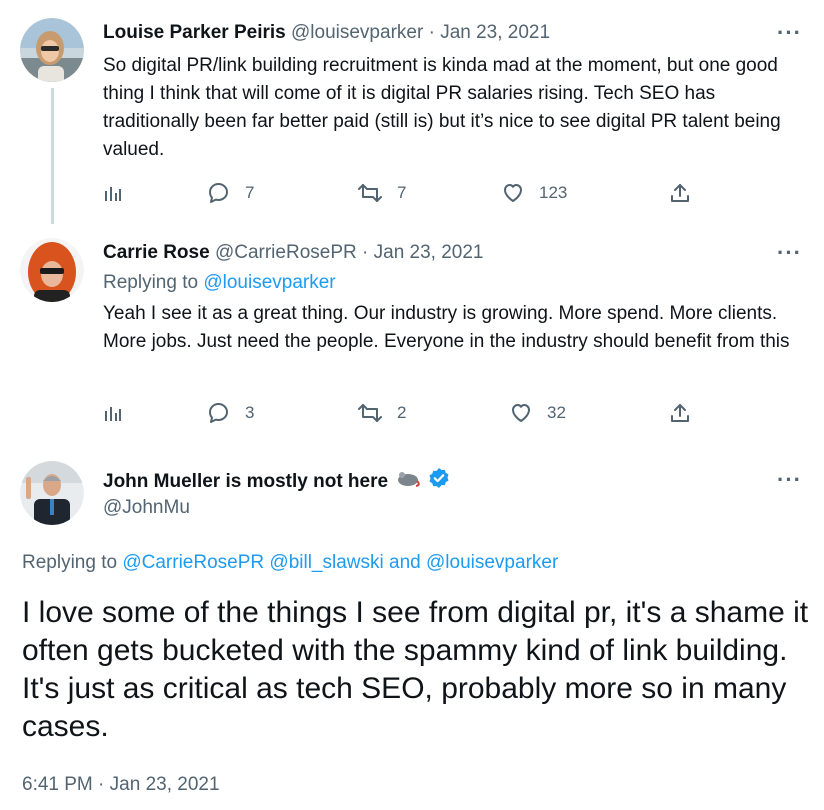 The image size is (824, 810). I want to click on tweet-actions: 7 7 123, so click(403, 193).